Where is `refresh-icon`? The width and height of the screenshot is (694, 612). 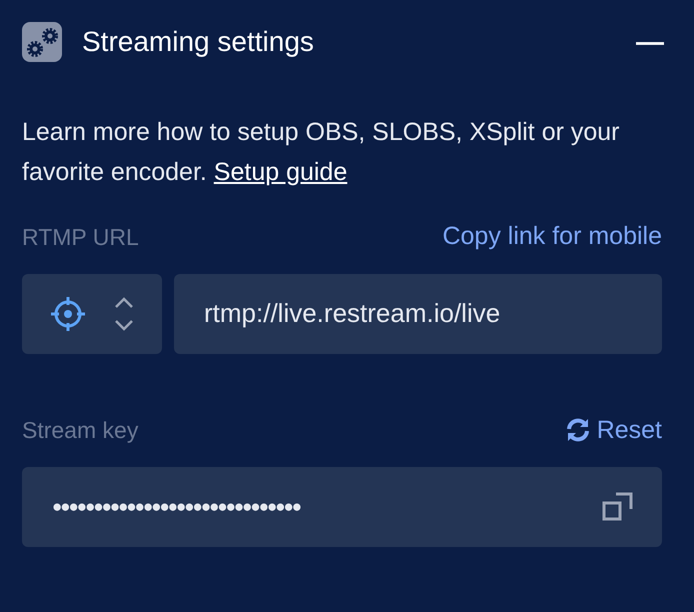 refresh-icon is located at coordinates (577, 430).